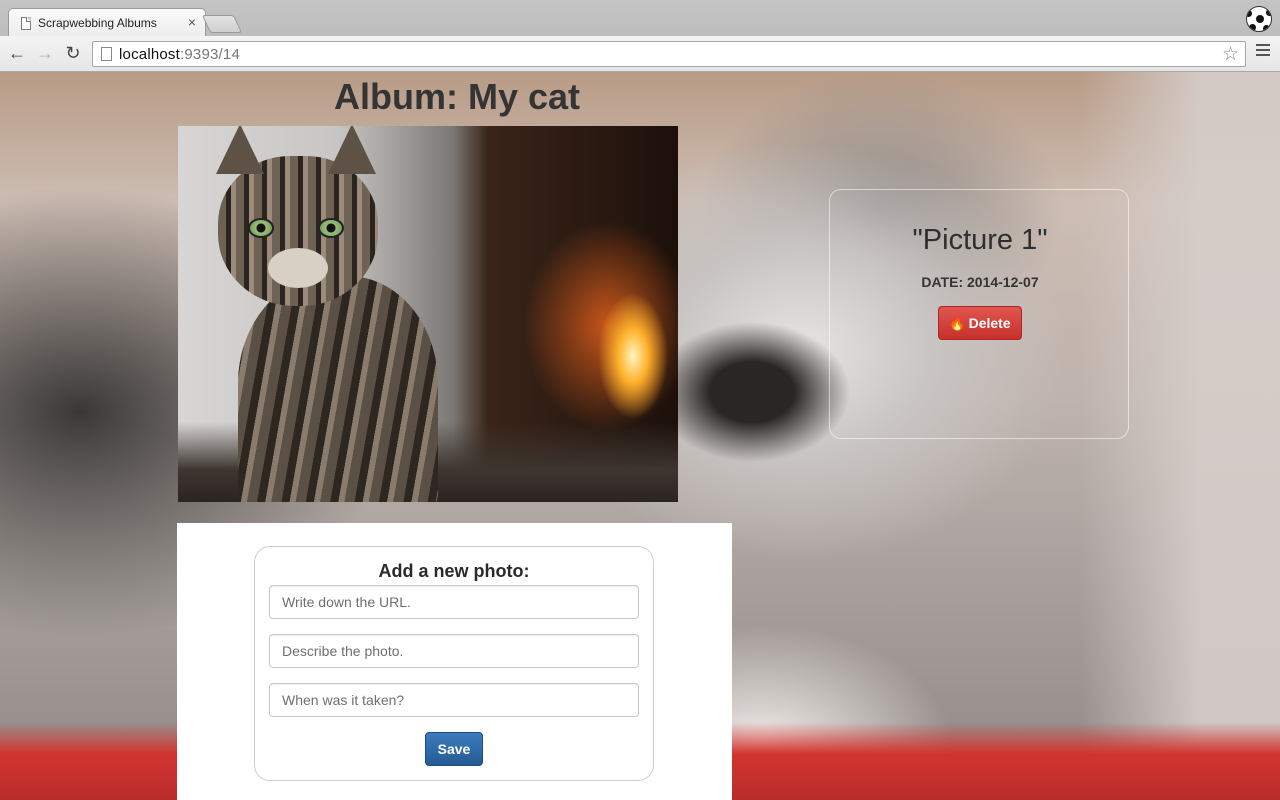 The image size is (1280, 800). What do you see at coordinates (73, 53) in the screenshot?
I see `reload-icon: ↻` at bounding box center [73, 53].